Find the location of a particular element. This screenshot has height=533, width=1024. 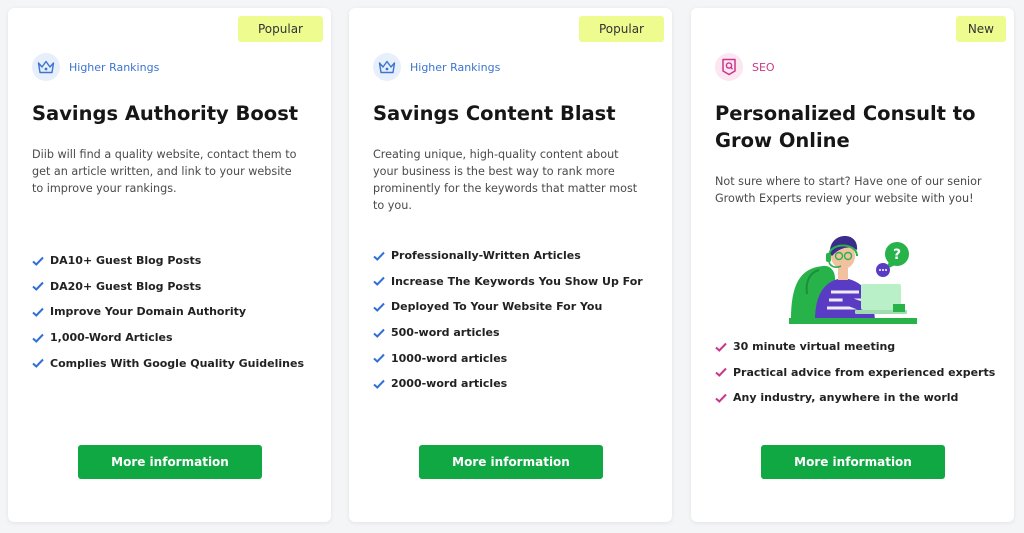

new-badge: New is located at coordinates (980, 29).